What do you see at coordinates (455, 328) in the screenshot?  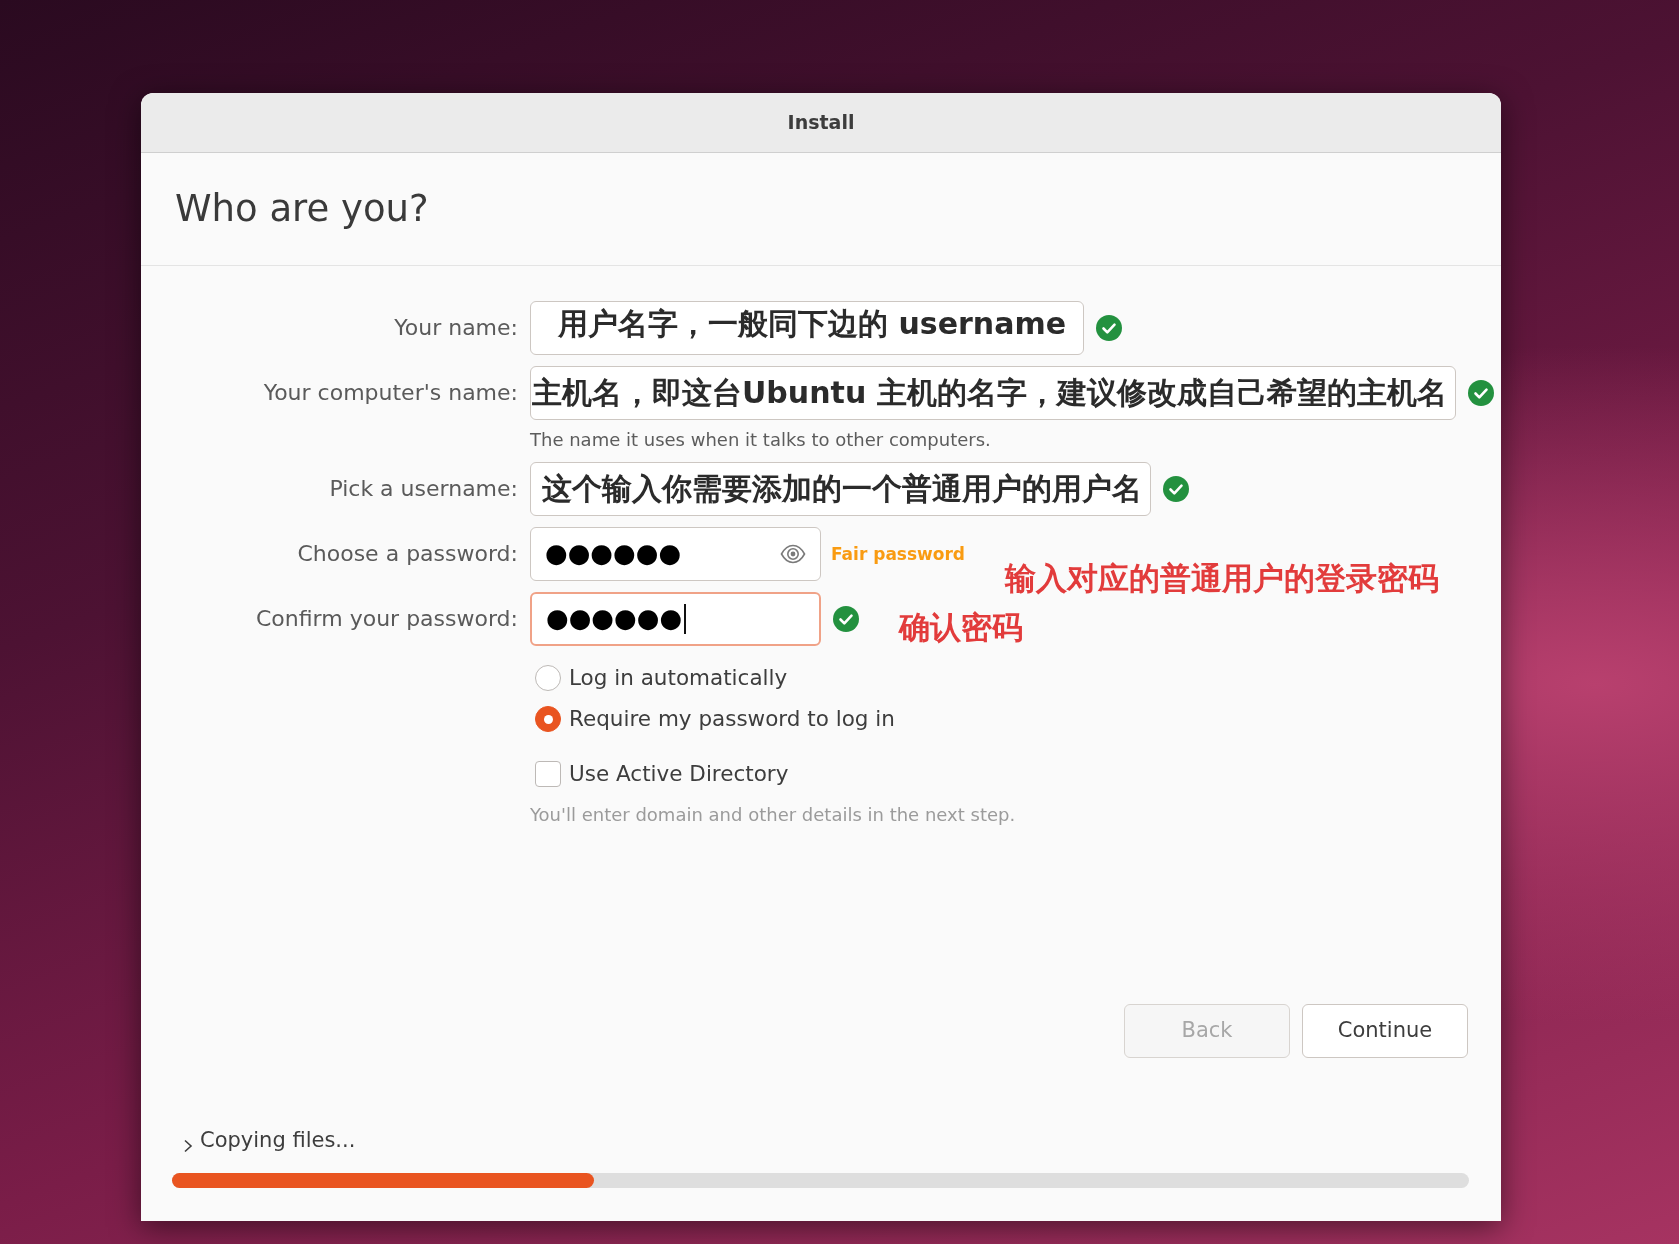 I see `field-label: Your name:` at bounding box center [455, 328].